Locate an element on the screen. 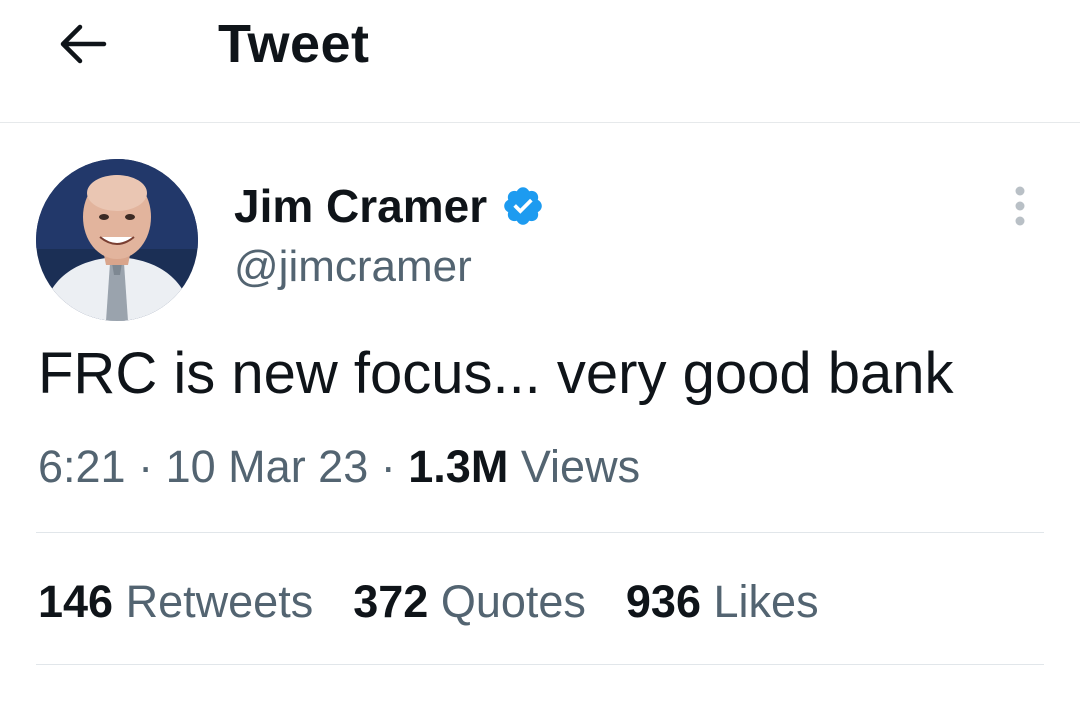 The width and height of the screenshot is (1080, 708). tweet-date: 10 Mar 23 is located at coordinates (267, 466).